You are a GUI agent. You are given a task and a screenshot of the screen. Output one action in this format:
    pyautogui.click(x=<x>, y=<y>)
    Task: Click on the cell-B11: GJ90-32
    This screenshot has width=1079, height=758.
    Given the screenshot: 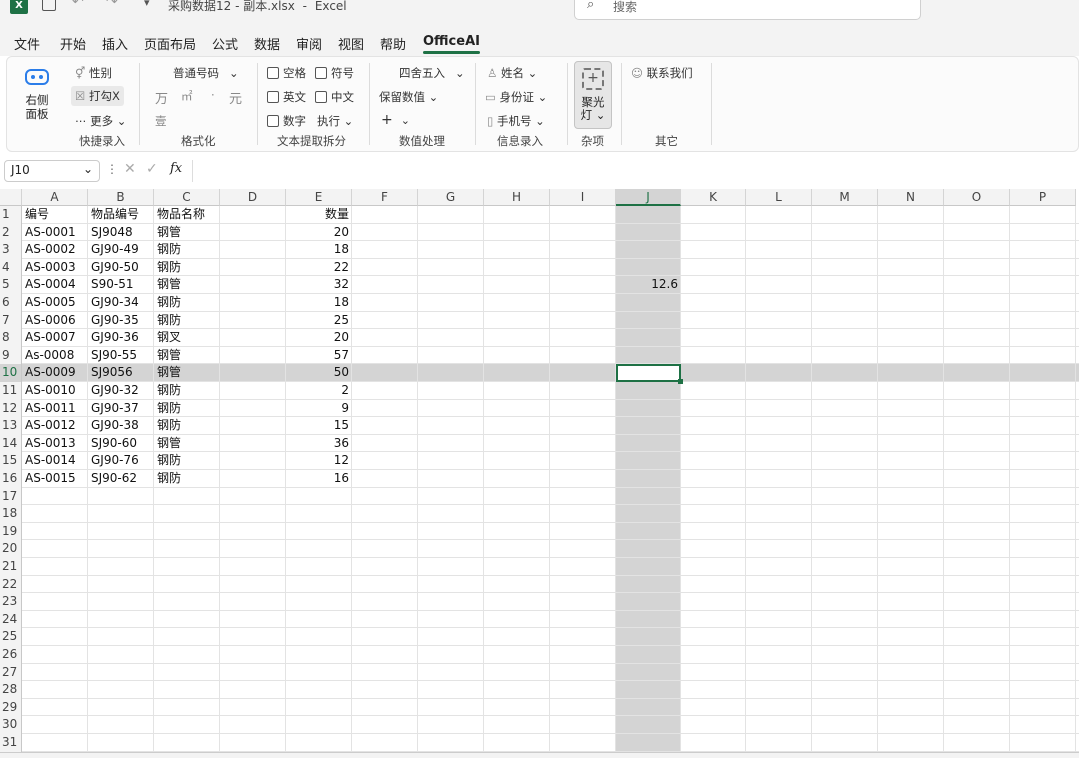 What is the action you would take?
    pyautogui.click(x=121, y=391)
    